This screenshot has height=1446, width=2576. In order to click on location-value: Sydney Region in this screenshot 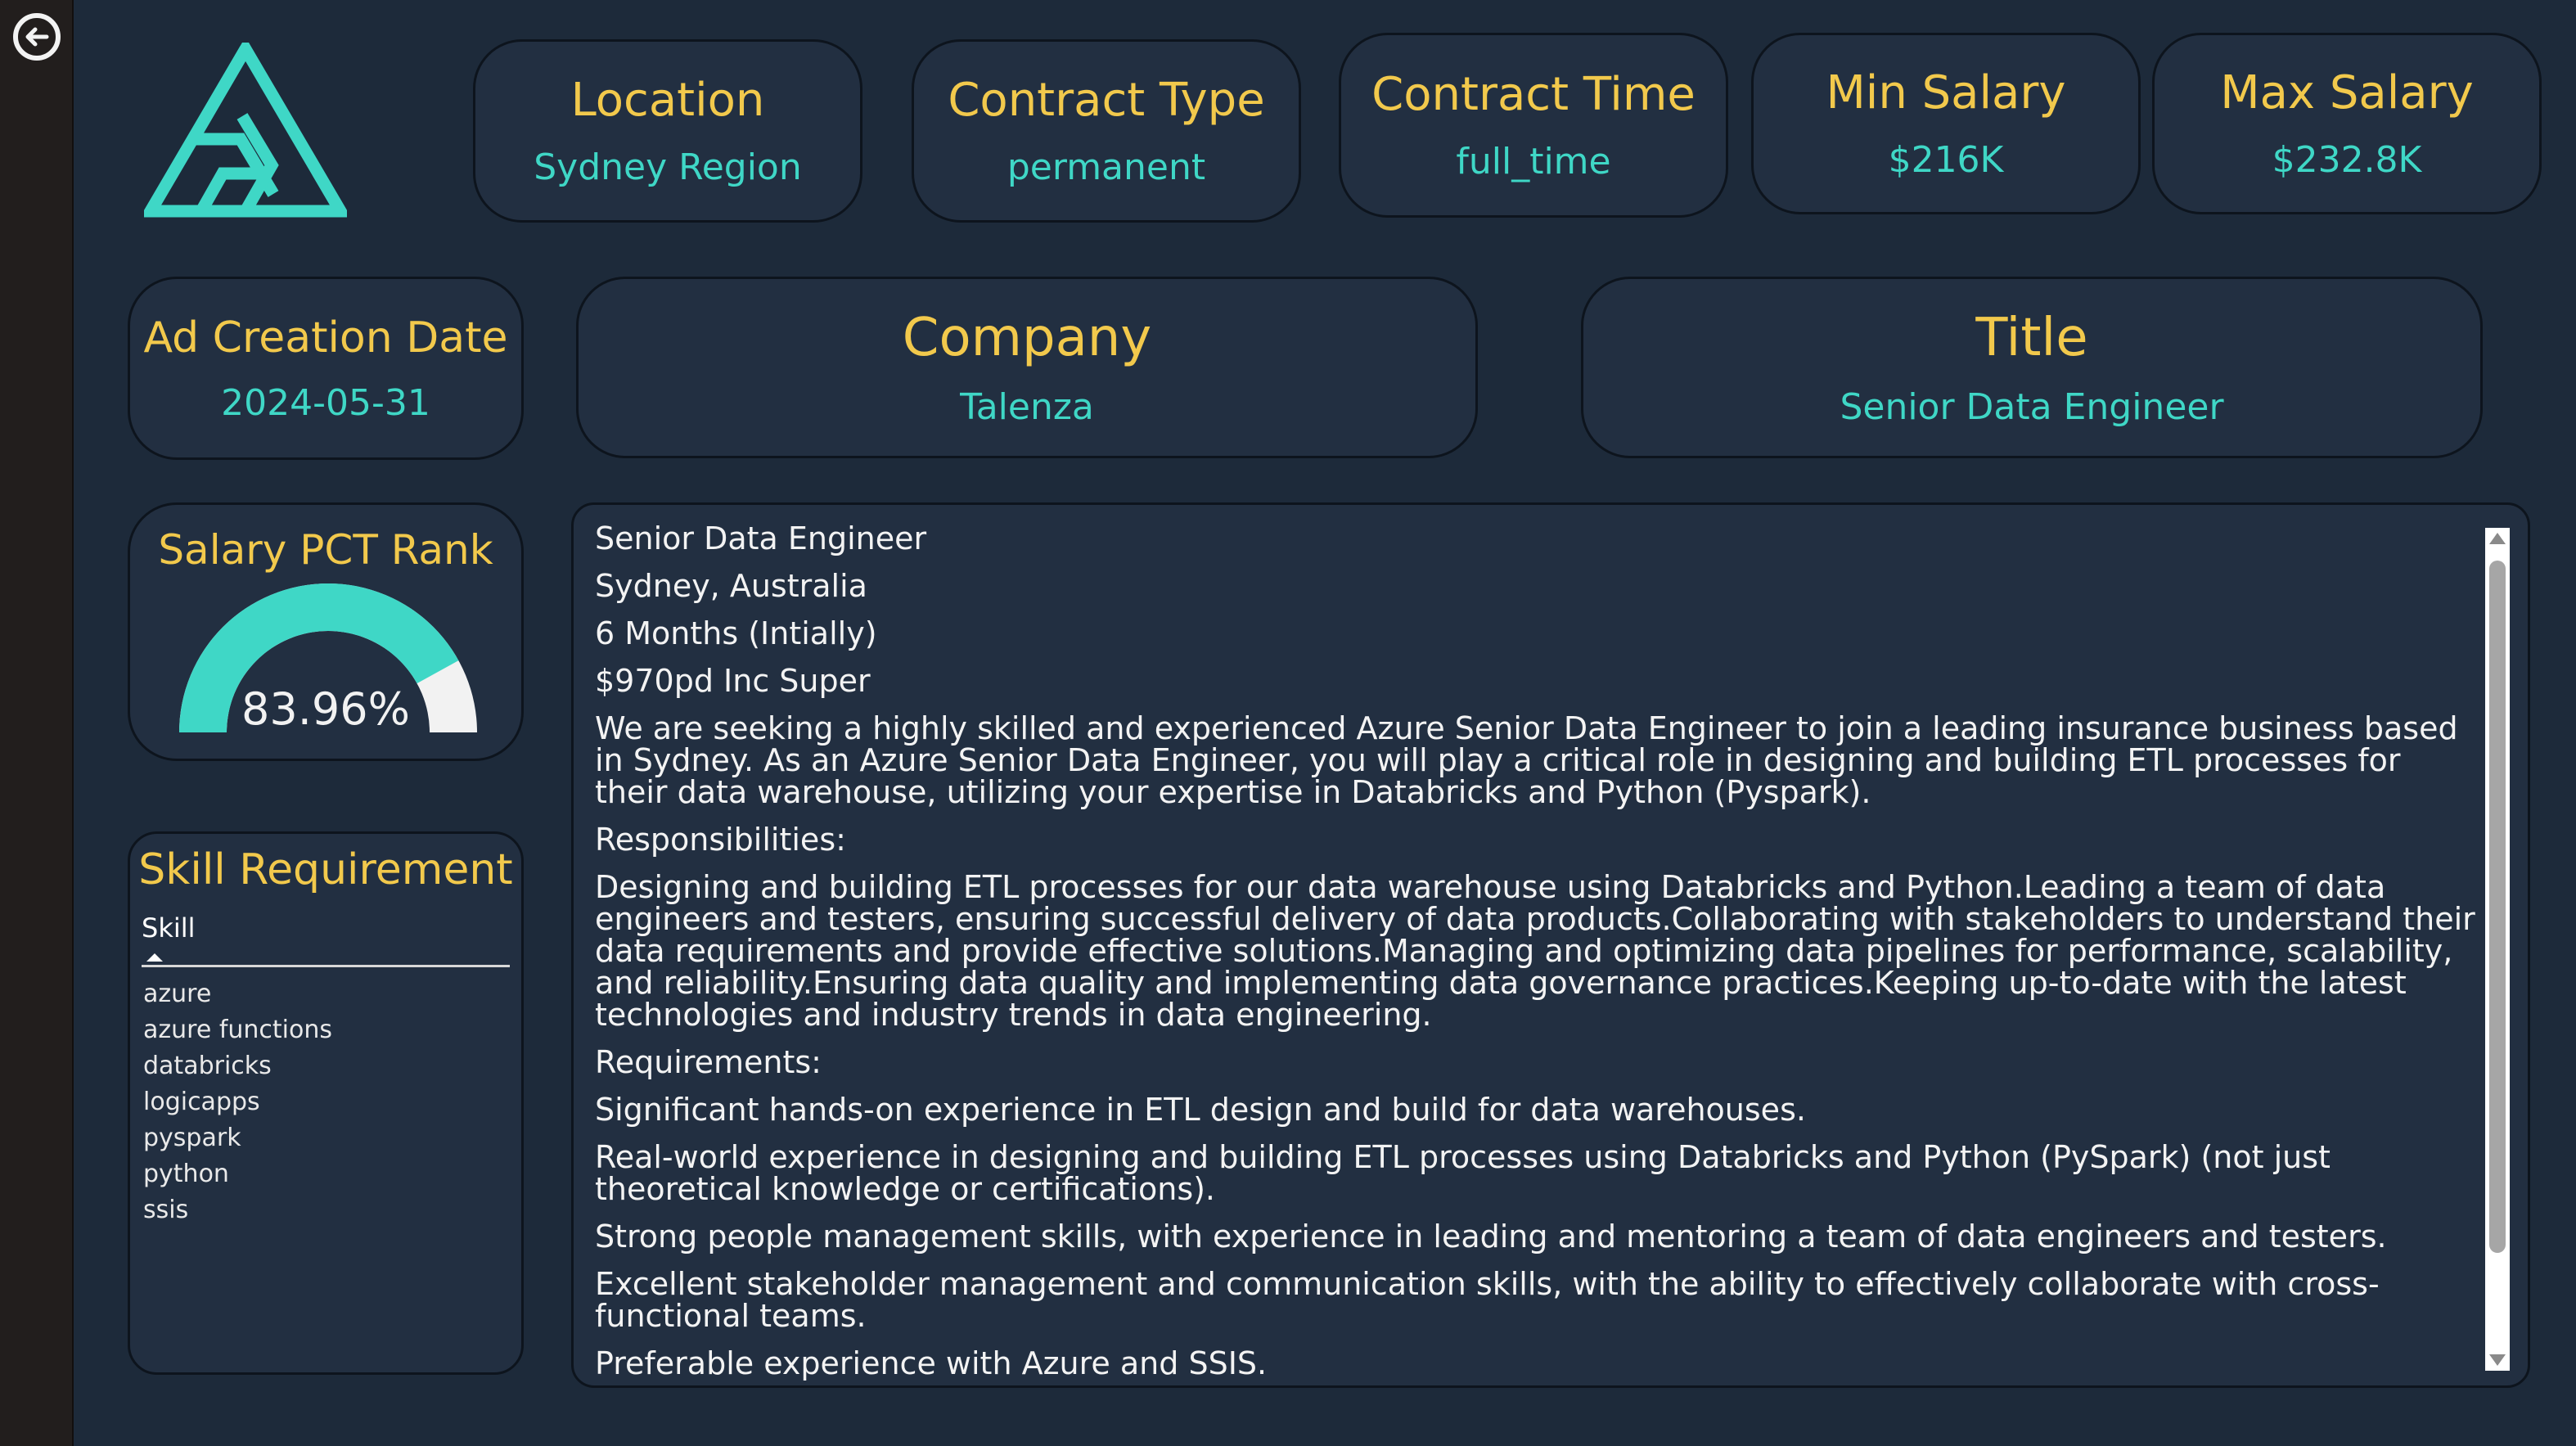, I will do `click(668, 167)`.